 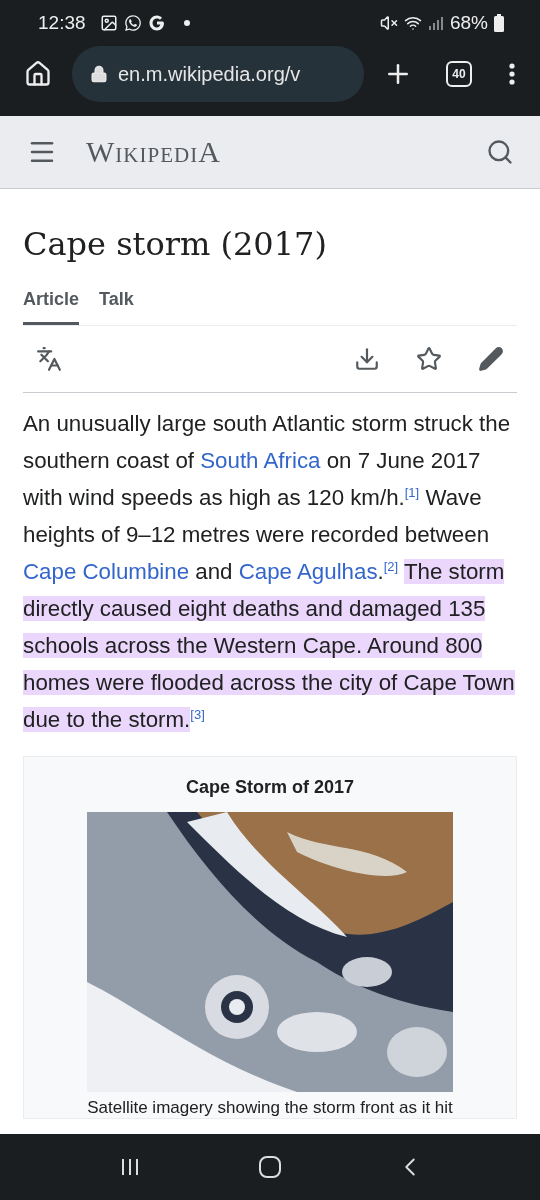 What do you see at coordinates (130, 1167) in the screenshot?
I see `recent-apps-icon` at bounding box center [130, 1167].